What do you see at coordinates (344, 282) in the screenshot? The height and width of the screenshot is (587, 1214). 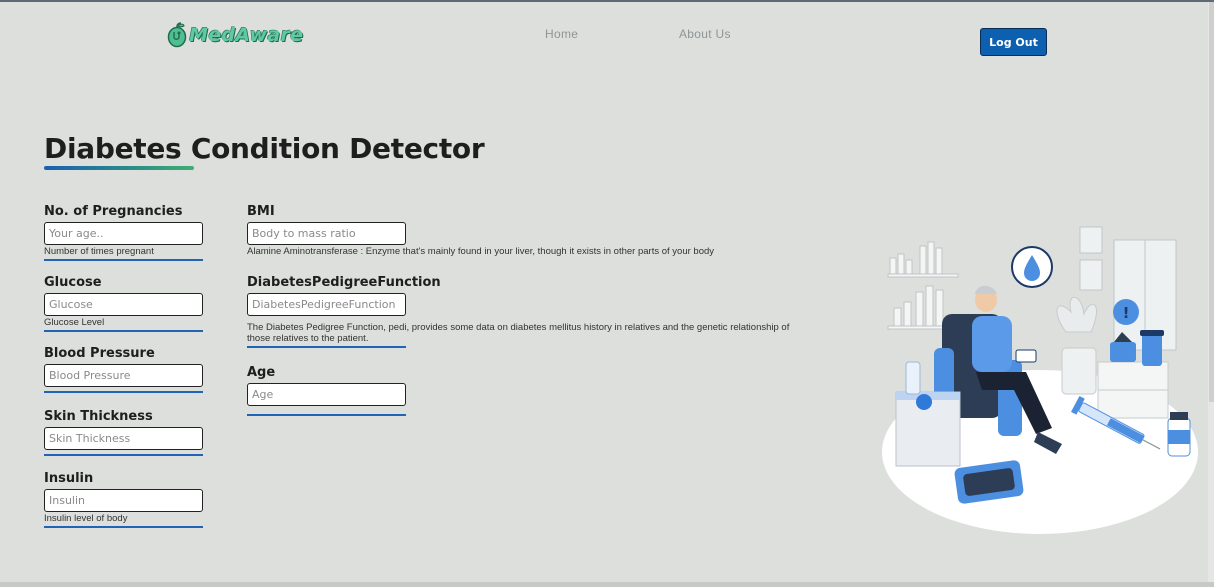 I see `pedigree-label: DiabetesPedigreeFunction` at bounding box center [344, 282].